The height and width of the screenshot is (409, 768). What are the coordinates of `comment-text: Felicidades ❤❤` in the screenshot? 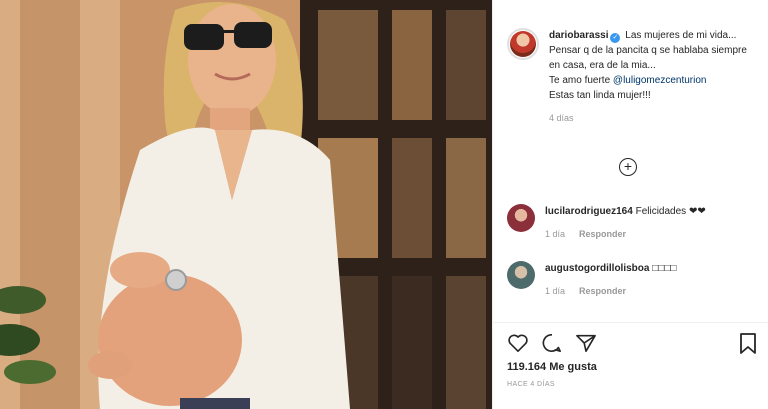 It's located at (670, 211).